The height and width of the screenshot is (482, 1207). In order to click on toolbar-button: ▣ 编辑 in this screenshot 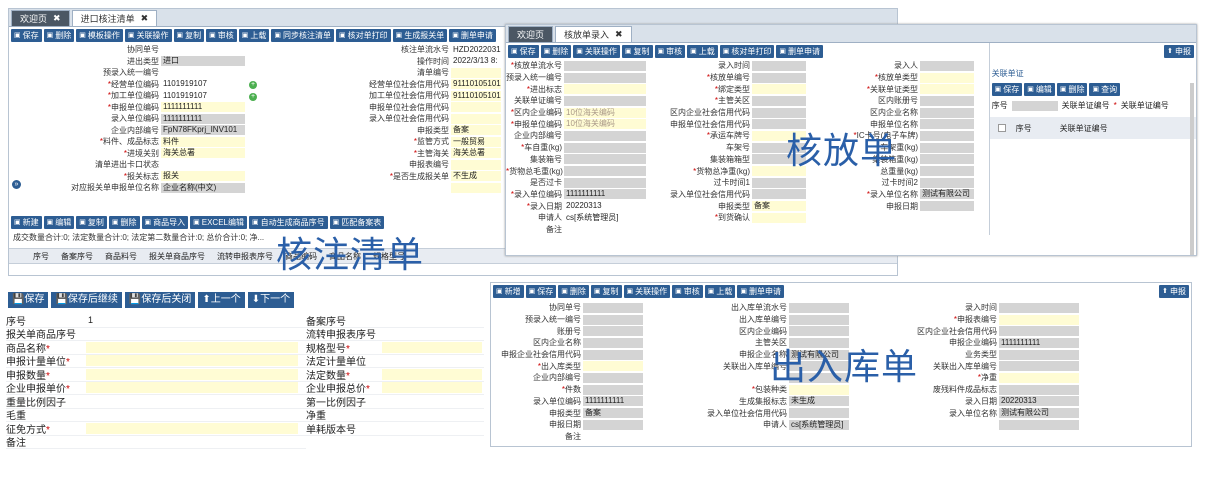, I will do `click(59, 222)`.